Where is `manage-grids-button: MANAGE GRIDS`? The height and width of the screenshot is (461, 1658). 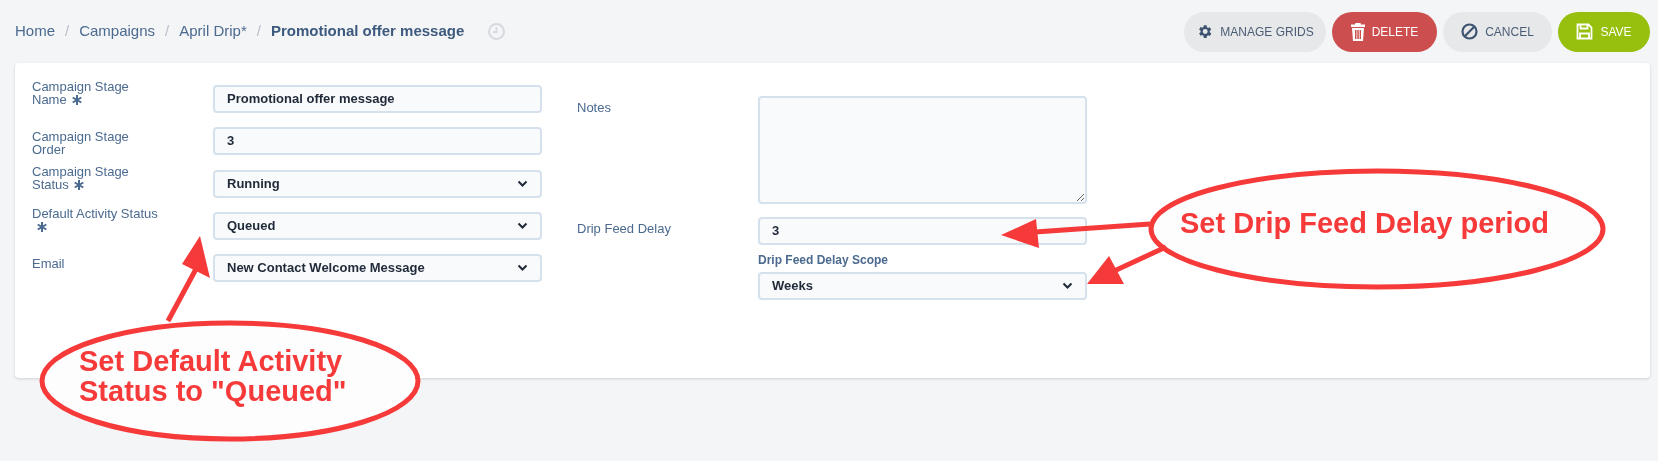 manage-grids-button: MANAGE GRIDS is located at coordinates (1255, 31).